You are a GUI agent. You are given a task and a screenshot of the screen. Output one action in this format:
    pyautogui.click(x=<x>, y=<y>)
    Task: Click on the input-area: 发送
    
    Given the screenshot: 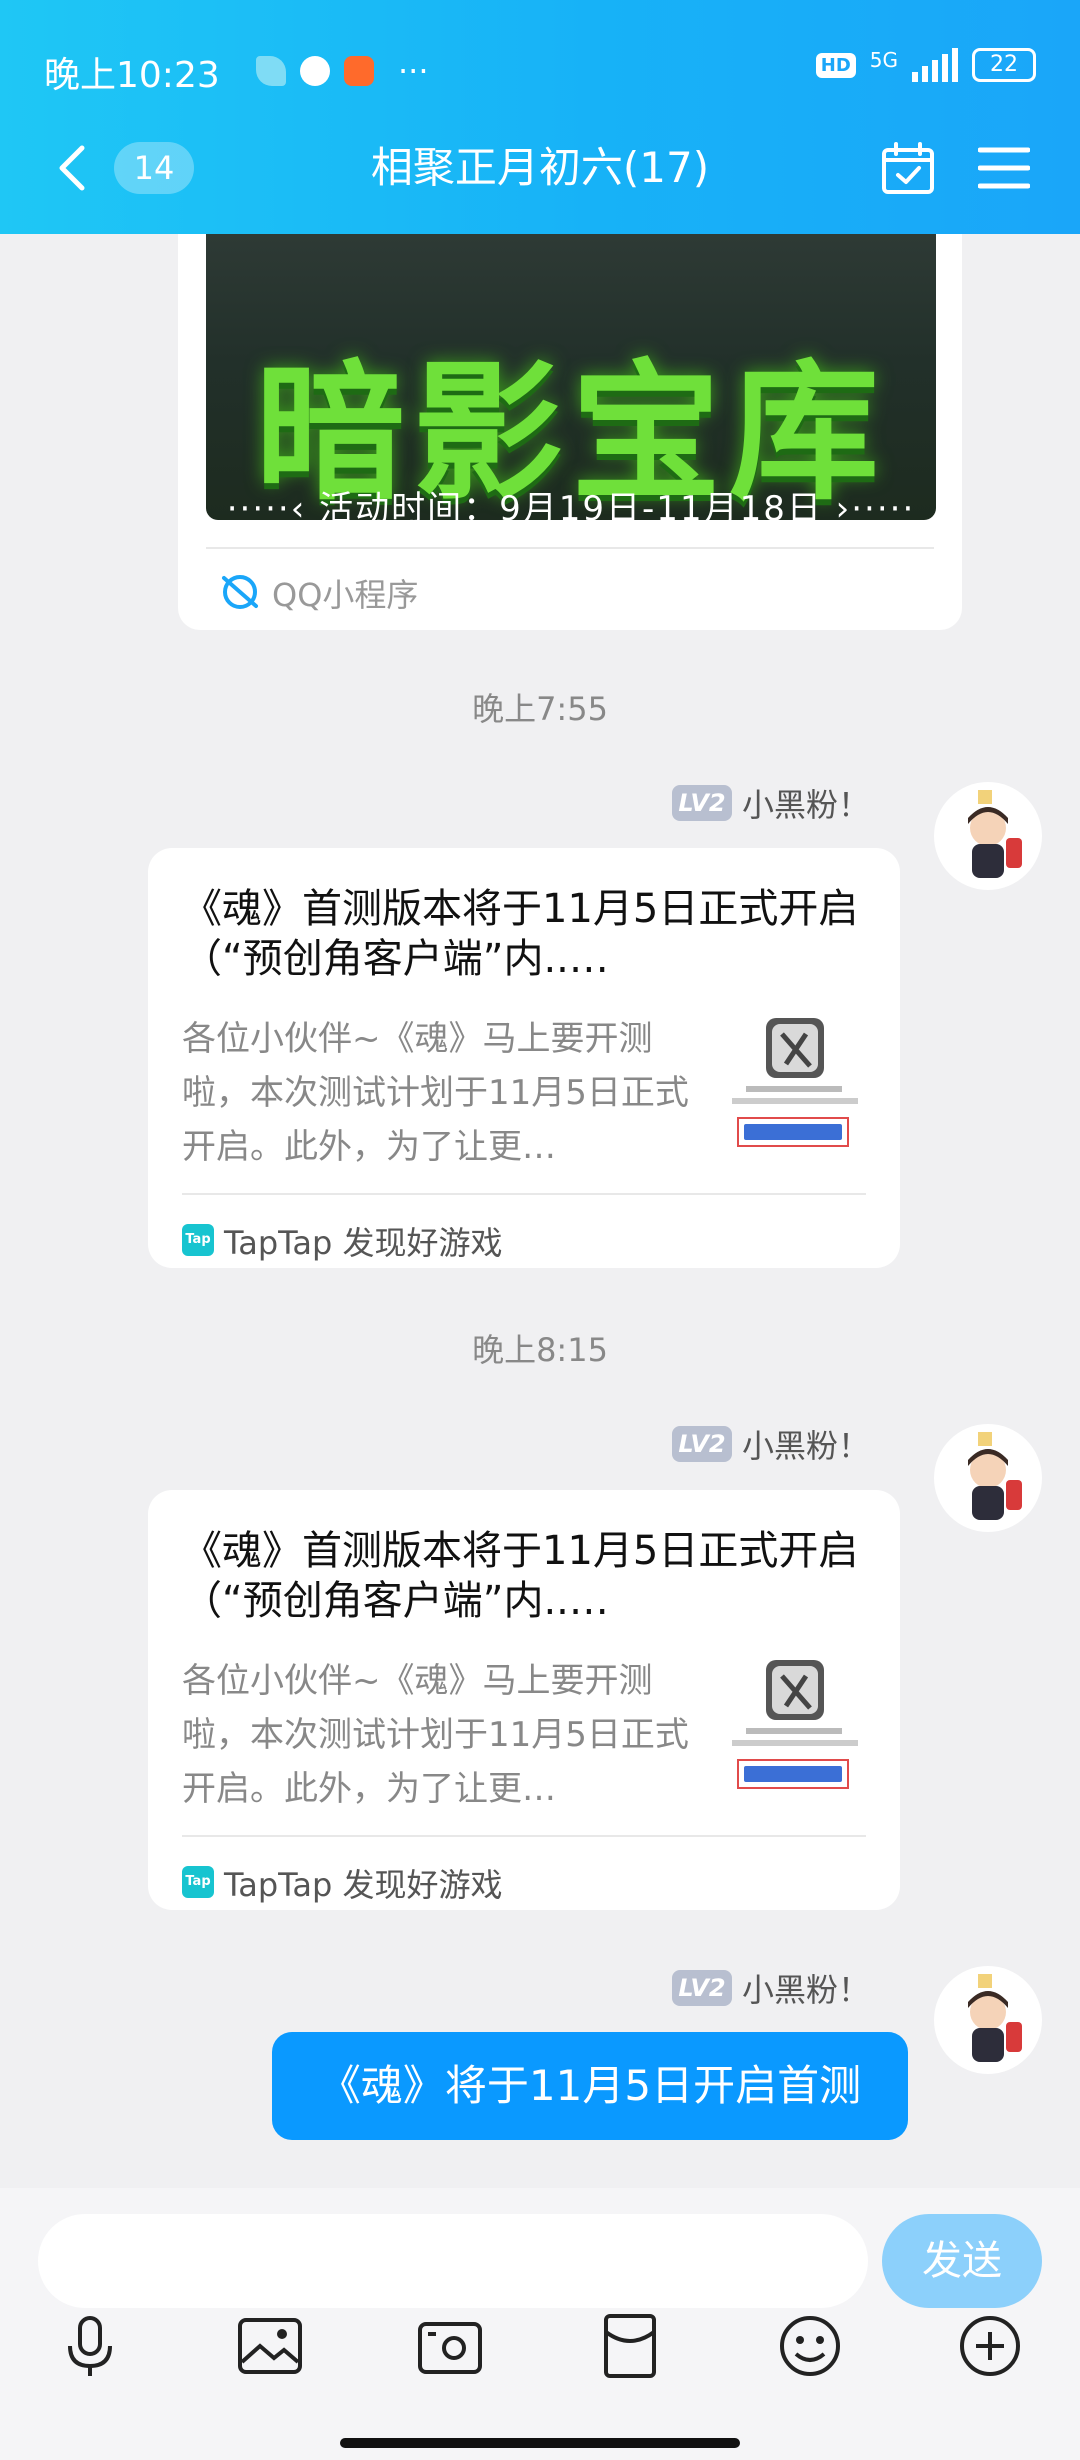 What is the action you would take?
    pyautogui.click(x=540, y=2324)
    